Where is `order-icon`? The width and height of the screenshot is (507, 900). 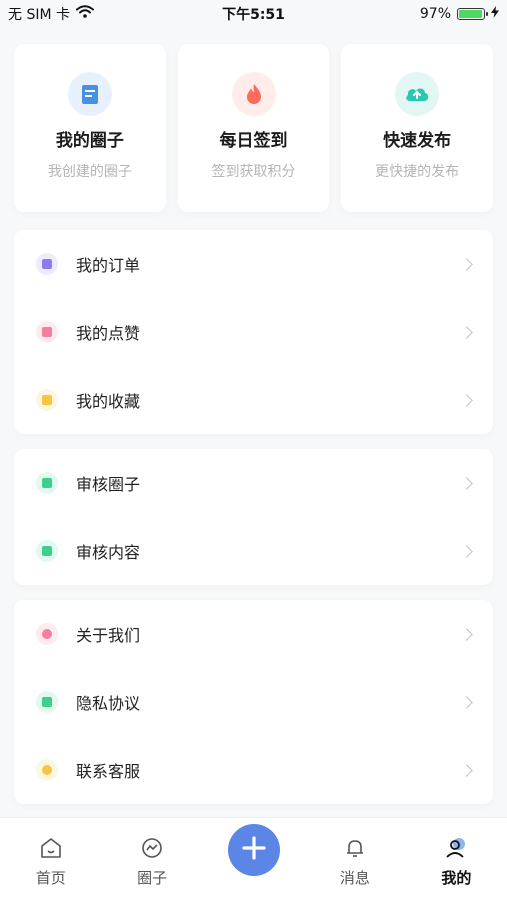 order-icon is located at coordinates (47, 264).